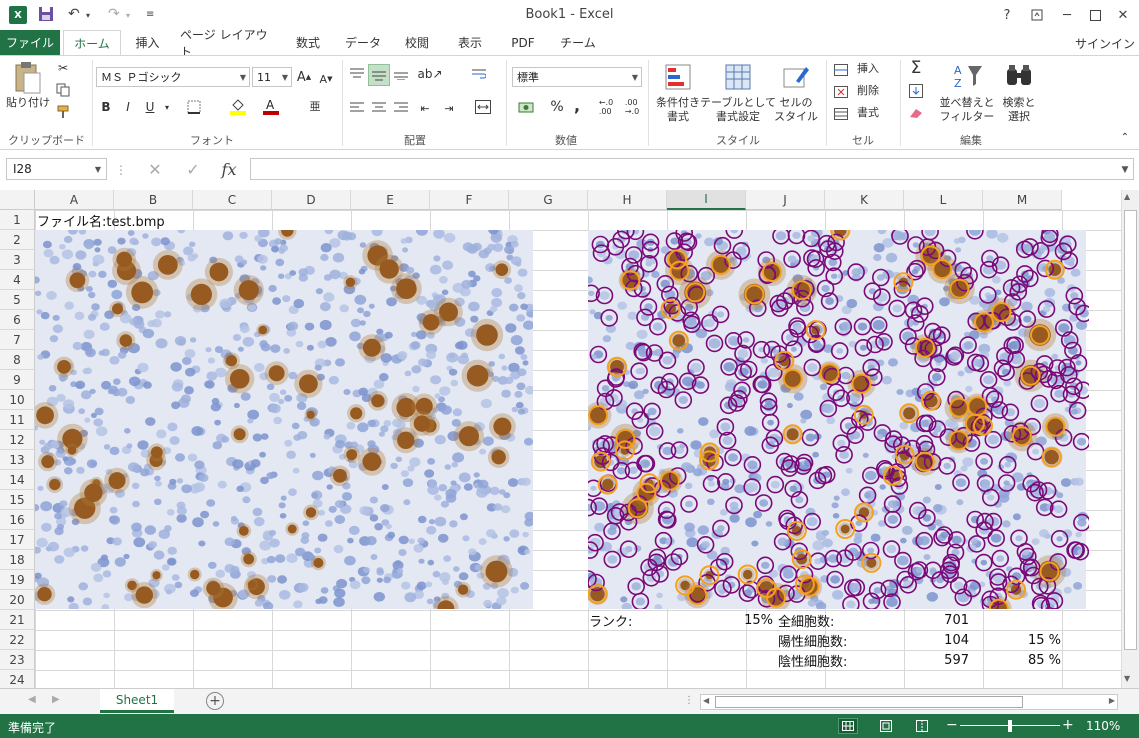 Image resolution: width=1139 pixels, height=738 pixels. What do you see at coordinates (952, 725) in the screenshot?
I see `zoom-out-icon: −` at bounding box center [952, 725].